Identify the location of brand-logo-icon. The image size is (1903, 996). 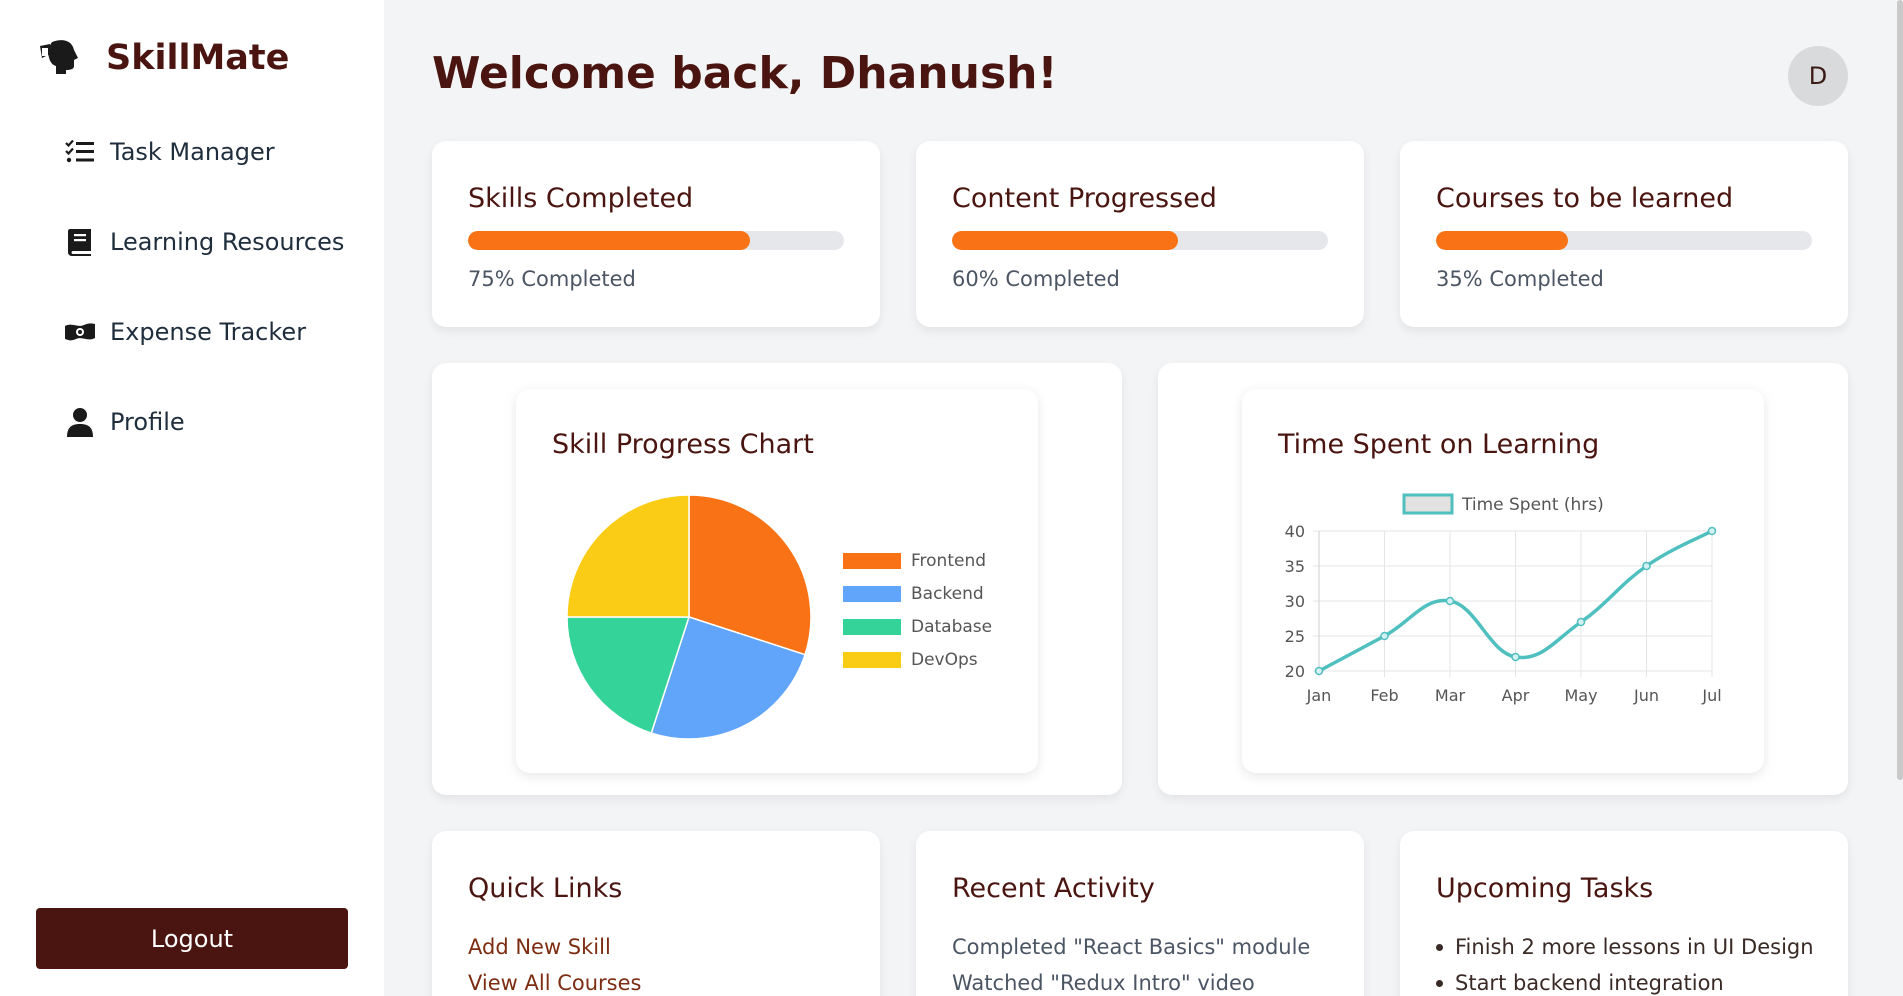
(61, 58).